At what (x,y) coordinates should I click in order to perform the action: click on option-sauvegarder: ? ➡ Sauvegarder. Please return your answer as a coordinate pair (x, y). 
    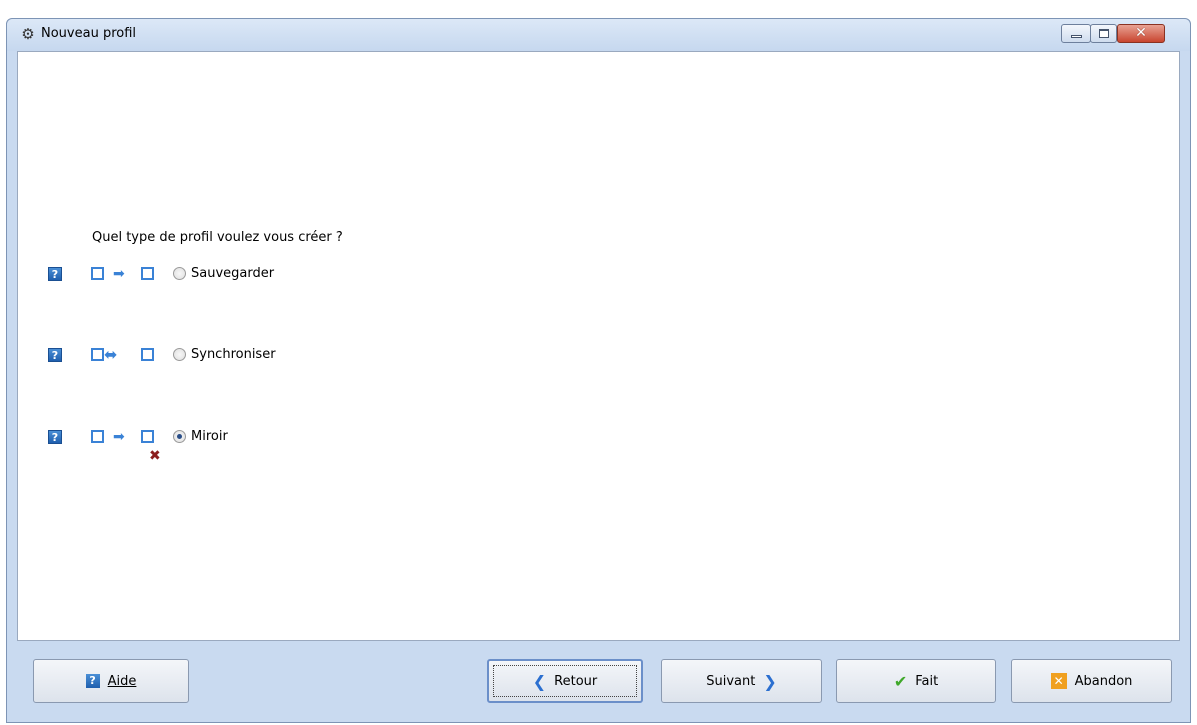
    Looking at the image, I should click on (268, 275).